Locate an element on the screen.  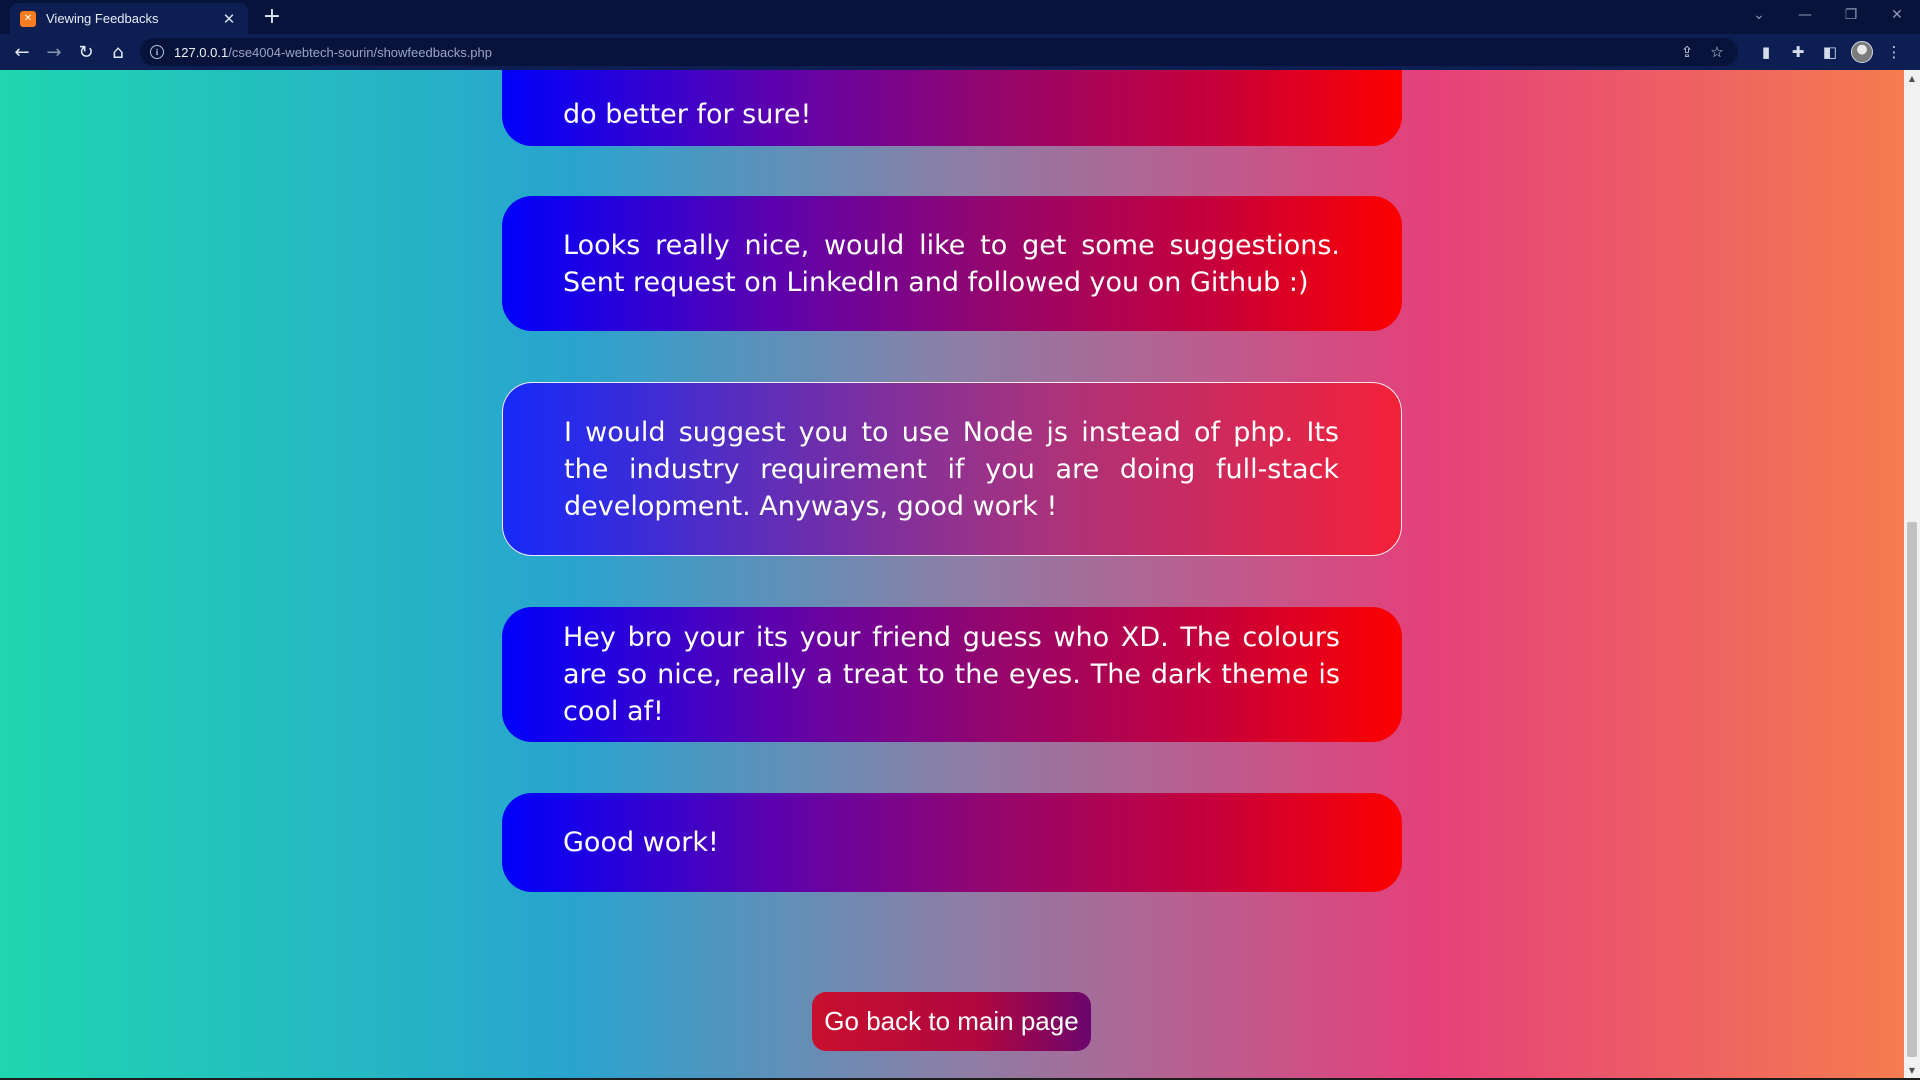
feedback-text: Good work! is located at coordinates (641, 842).